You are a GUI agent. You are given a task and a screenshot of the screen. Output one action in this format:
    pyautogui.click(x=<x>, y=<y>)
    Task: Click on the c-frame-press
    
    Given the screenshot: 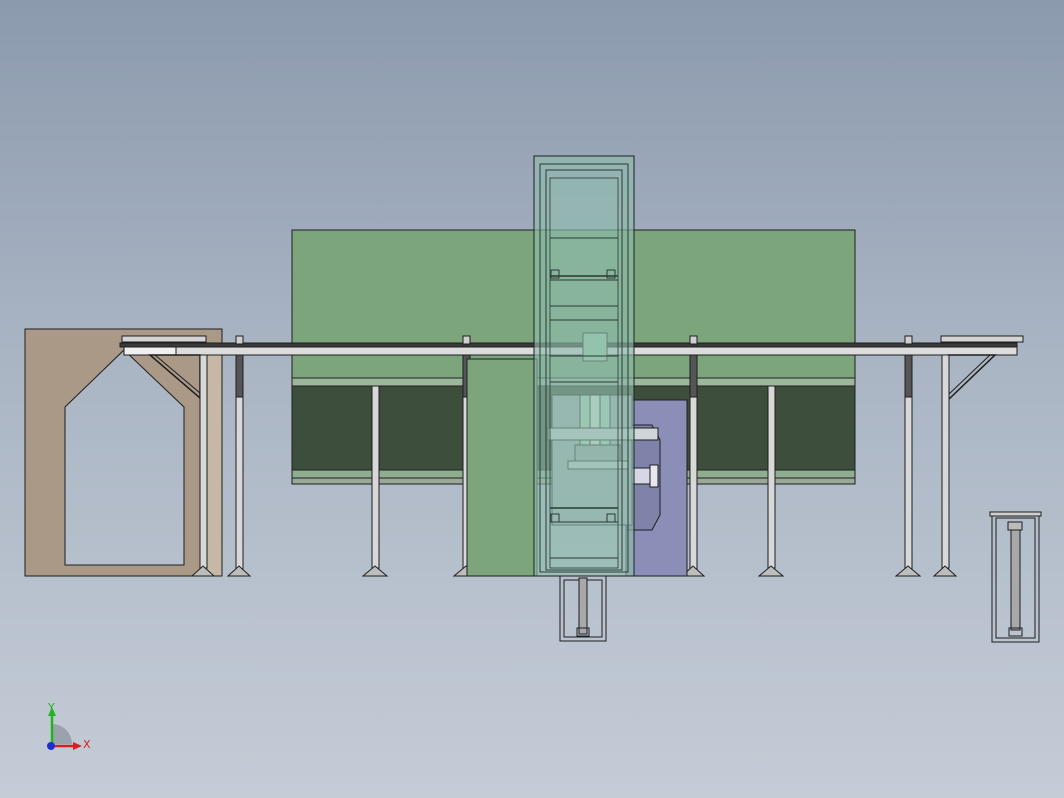 What is the action you would take?
    pyautogui.click(x=656, y=488)
    